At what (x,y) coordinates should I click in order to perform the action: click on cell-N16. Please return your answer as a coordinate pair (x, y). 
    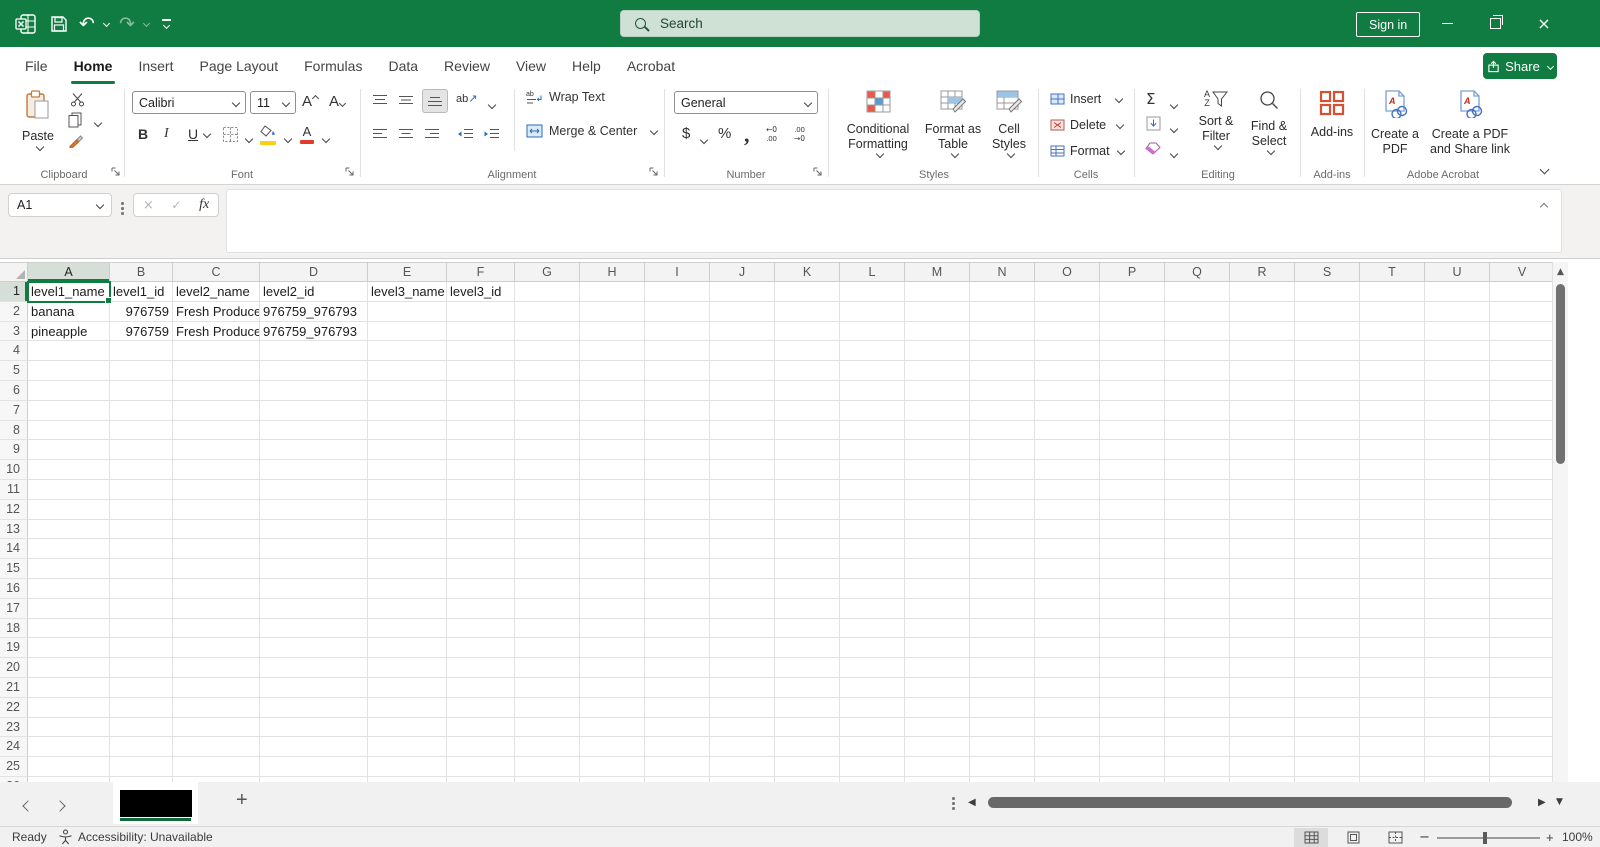
    Looking at the image, I should click on (1002, 588).